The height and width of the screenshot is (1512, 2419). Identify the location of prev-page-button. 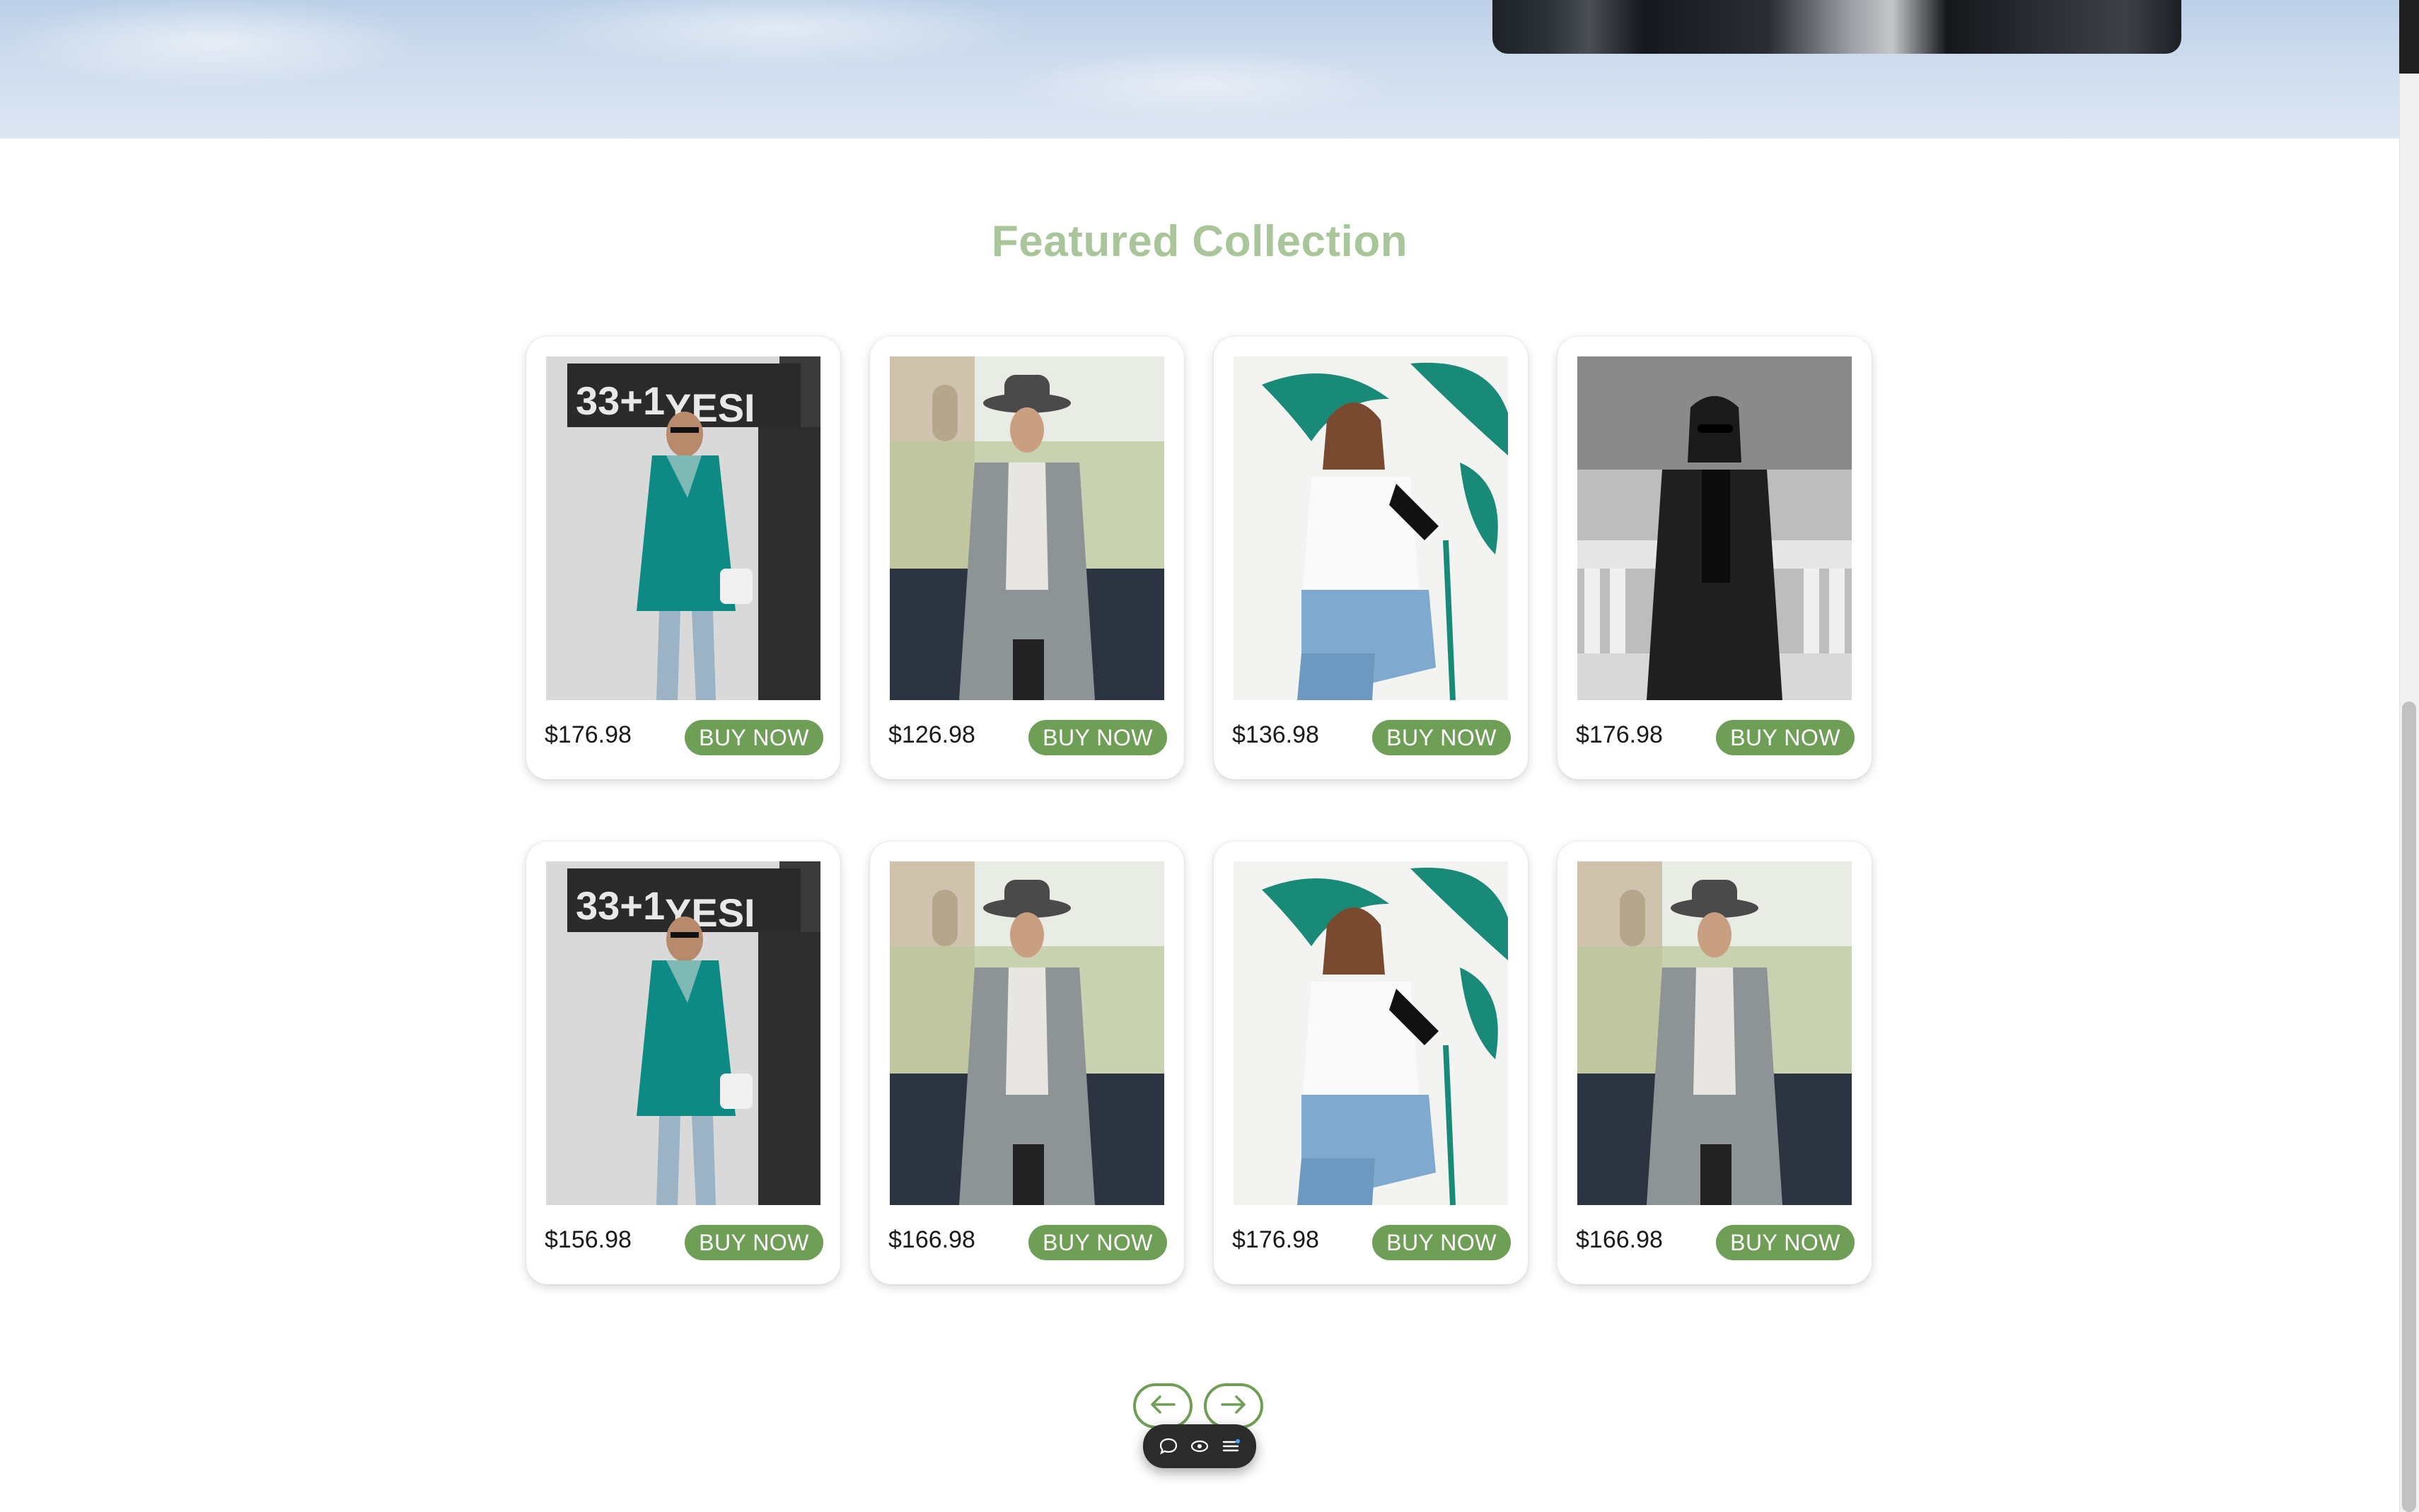
(1163, 1406).